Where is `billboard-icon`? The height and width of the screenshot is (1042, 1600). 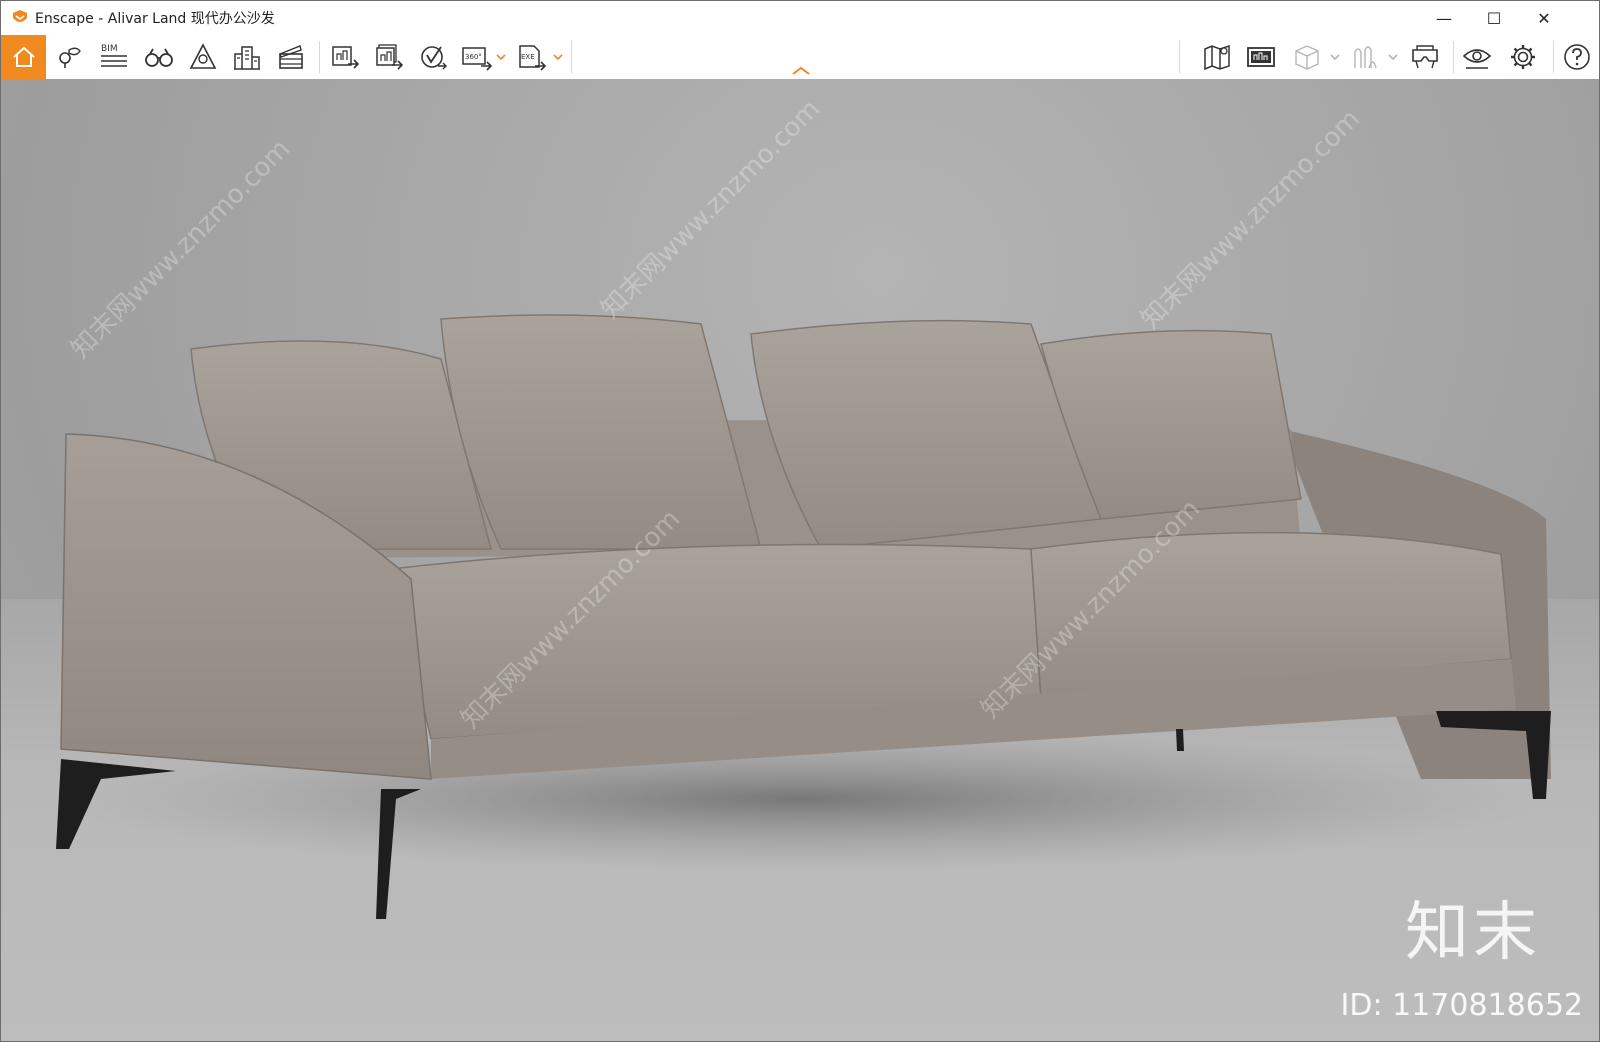
billboard-icon is located at coordinates (1261, 57).